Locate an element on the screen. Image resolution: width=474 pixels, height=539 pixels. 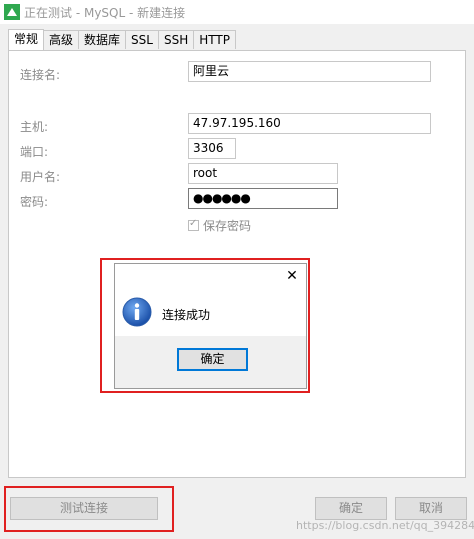
close-icon: ✕ is located at coordinates (292, 276).